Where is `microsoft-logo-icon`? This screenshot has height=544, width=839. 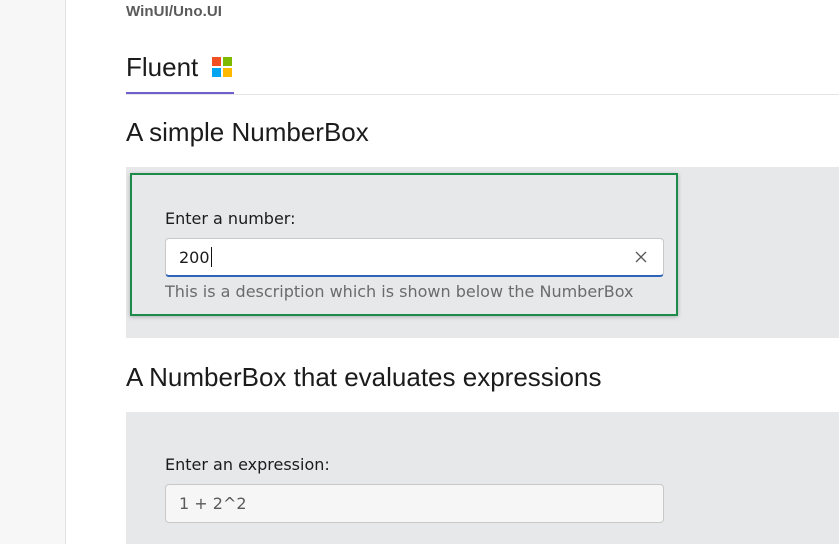 microsoft-logo-icon is located at coordinates (222, 67).